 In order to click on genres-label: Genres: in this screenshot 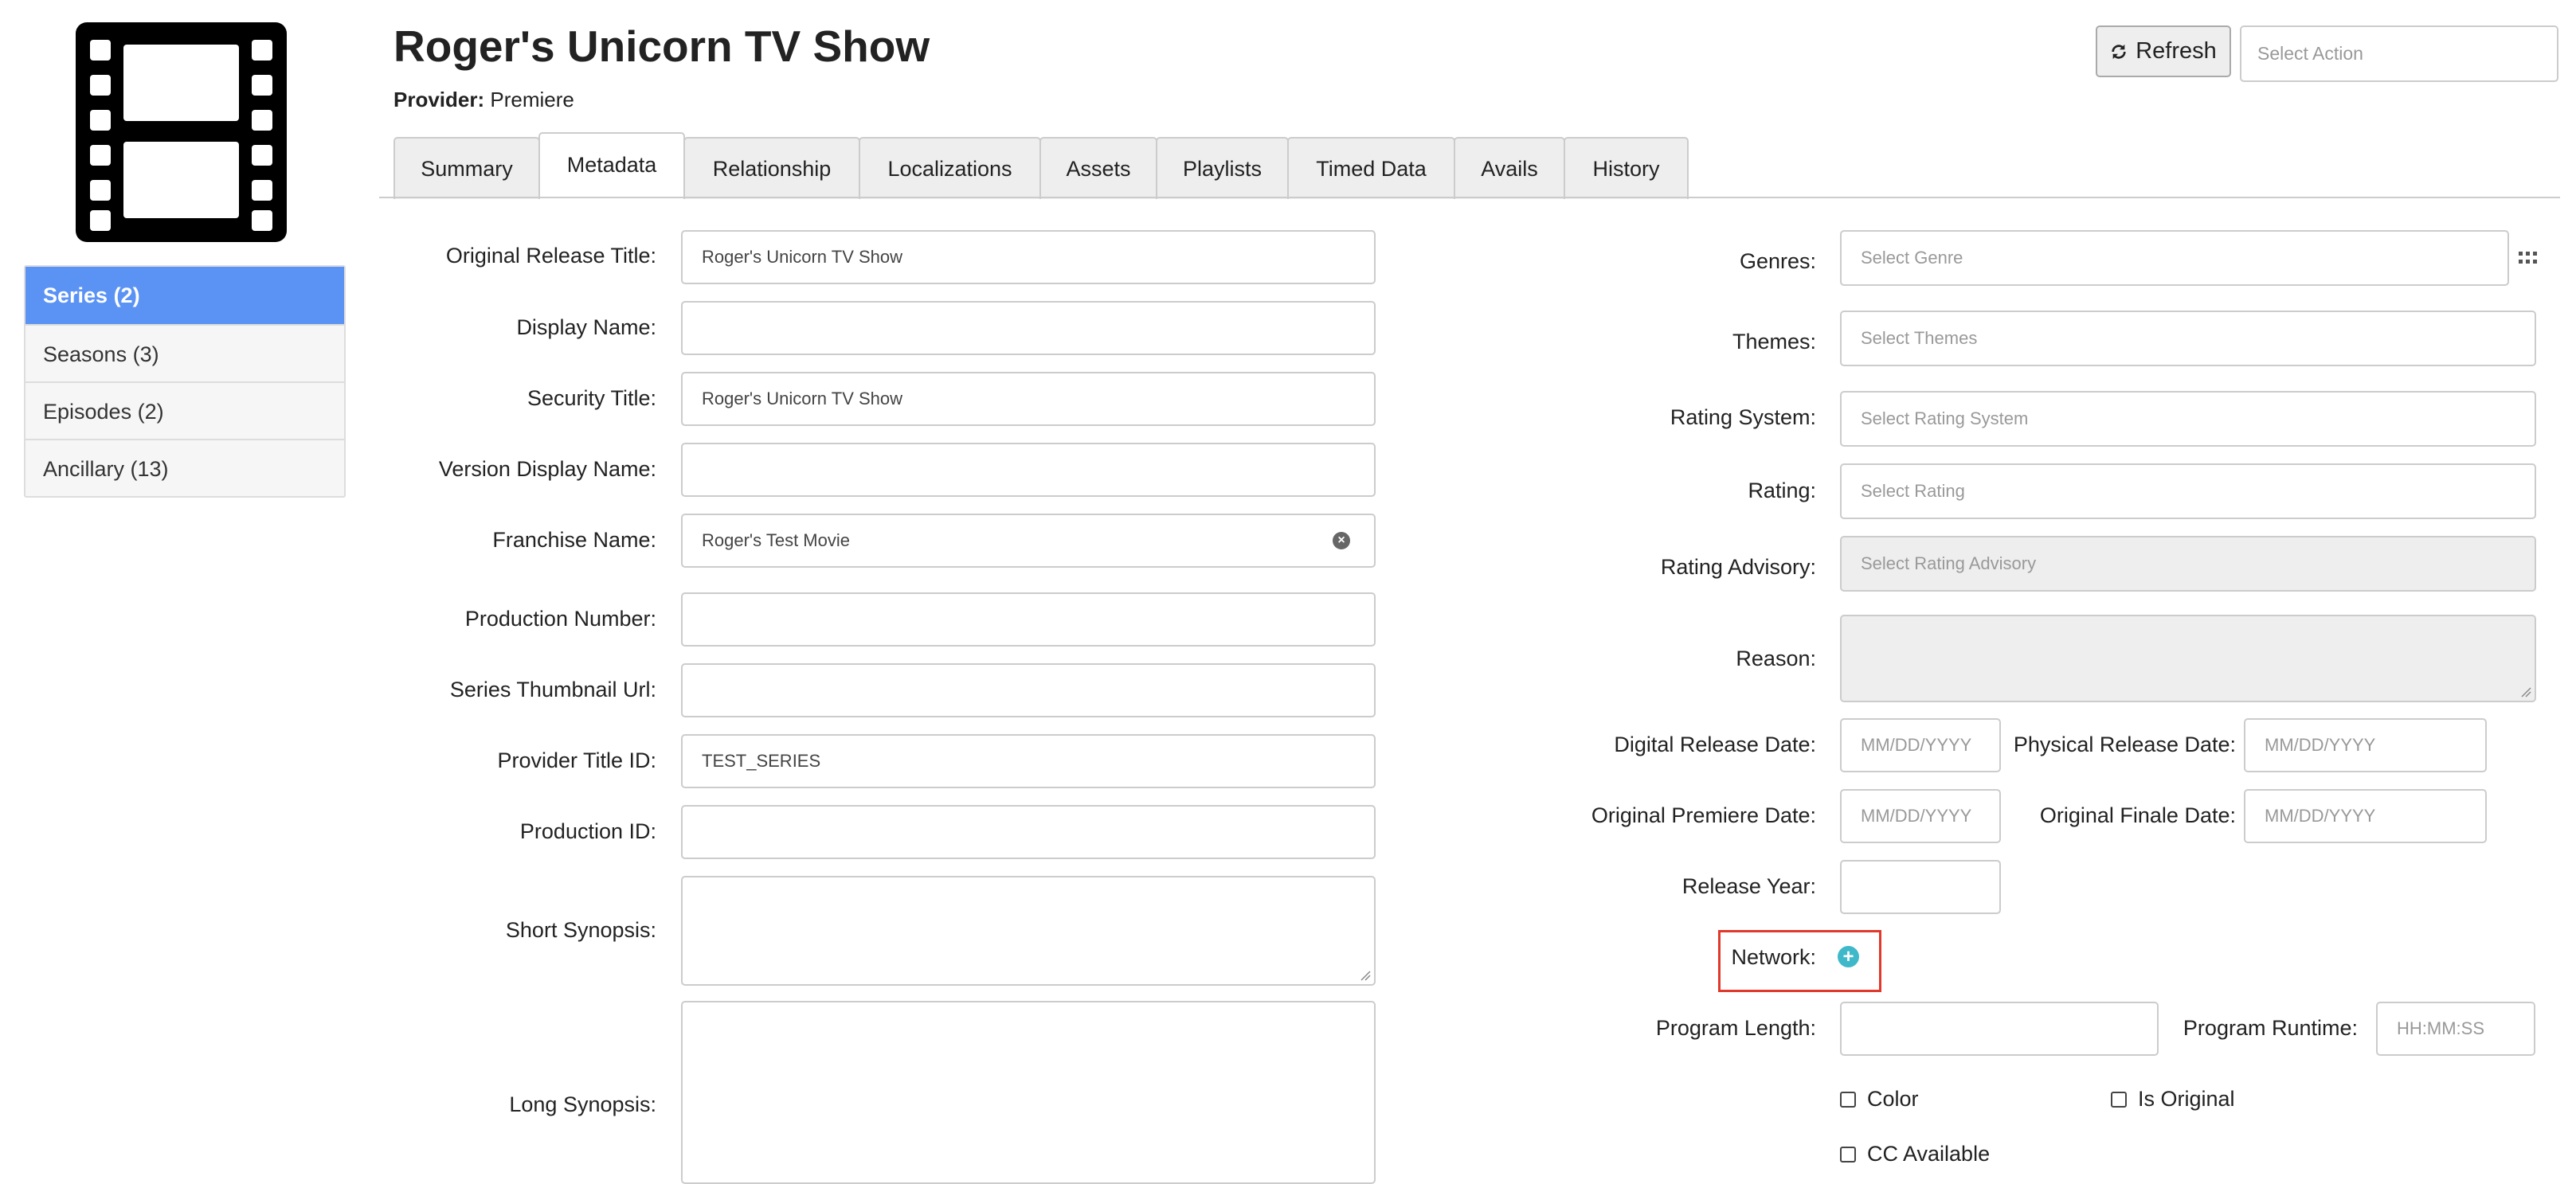, I will do `click(1777, 261)`.